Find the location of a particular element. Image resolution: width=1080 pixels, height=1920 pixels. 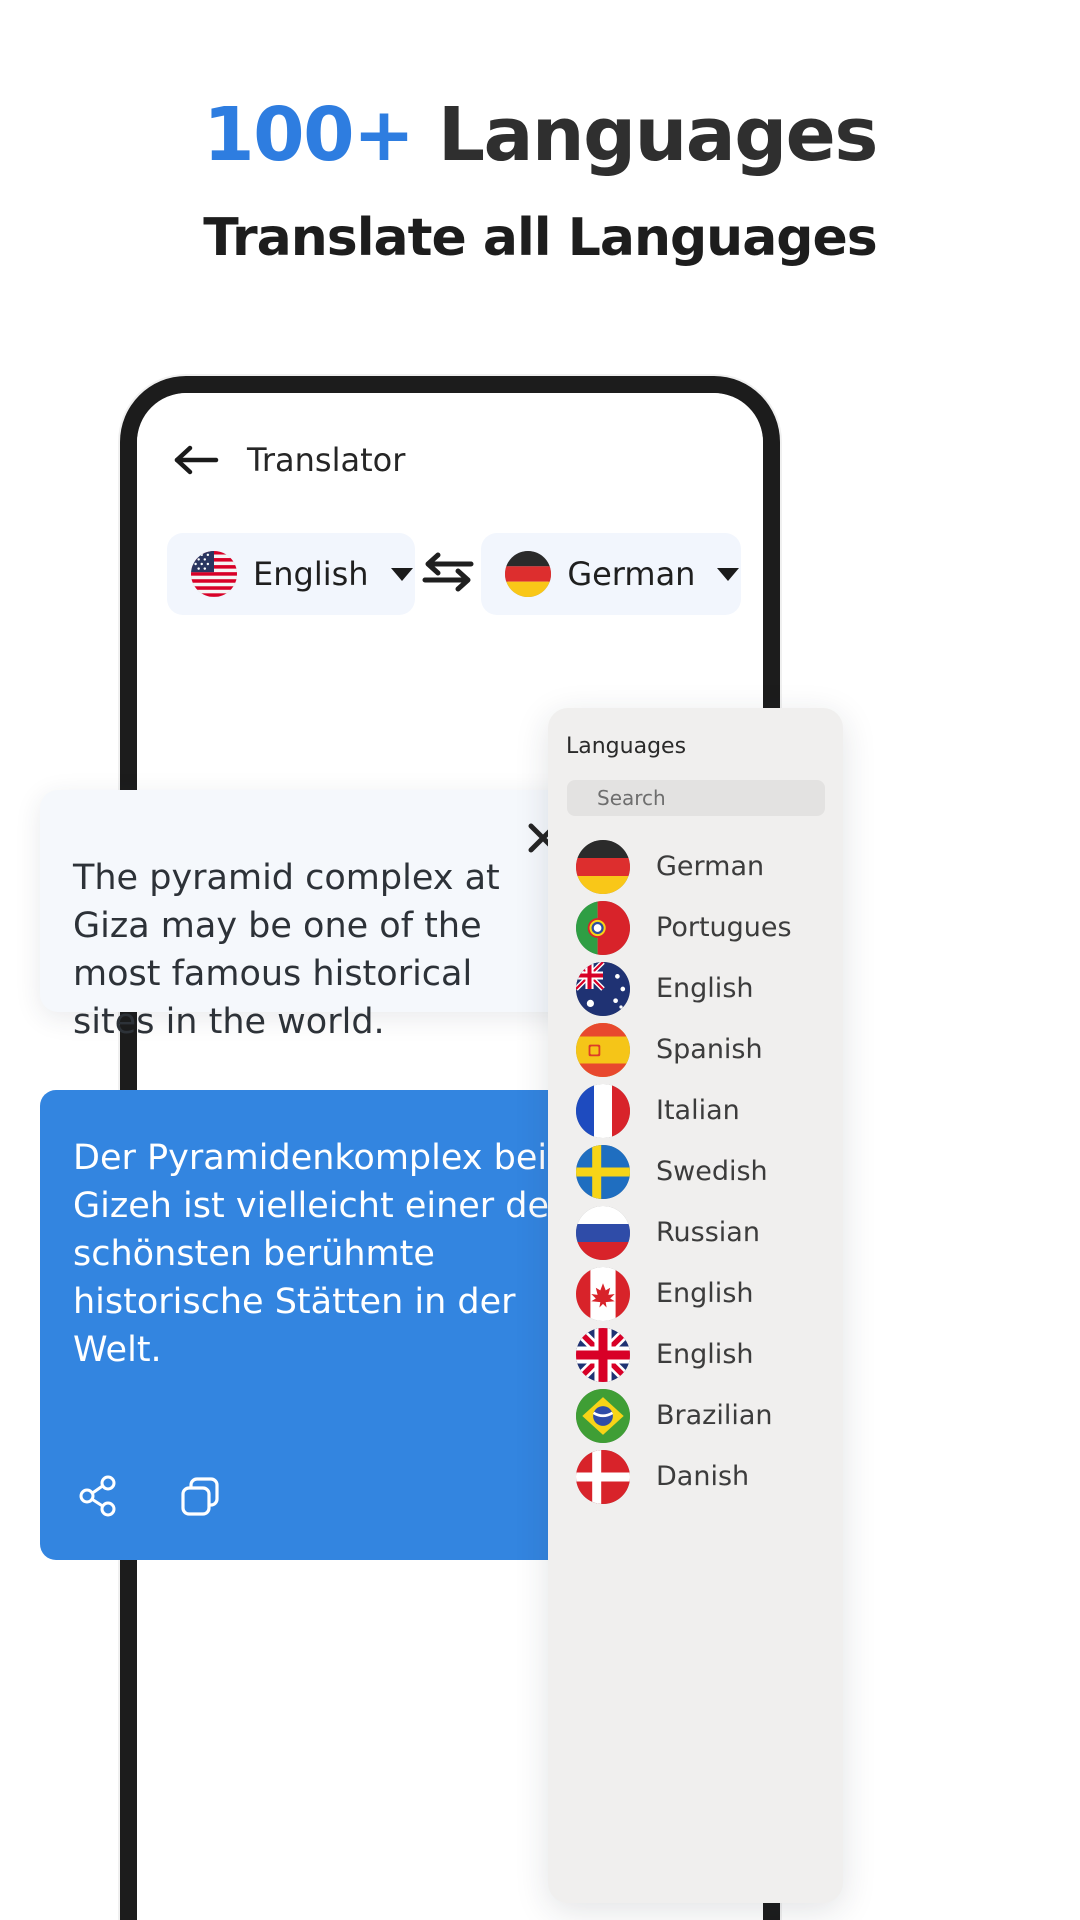

page-subtitle: Translate all Languages is located at coordinates (540, 238).